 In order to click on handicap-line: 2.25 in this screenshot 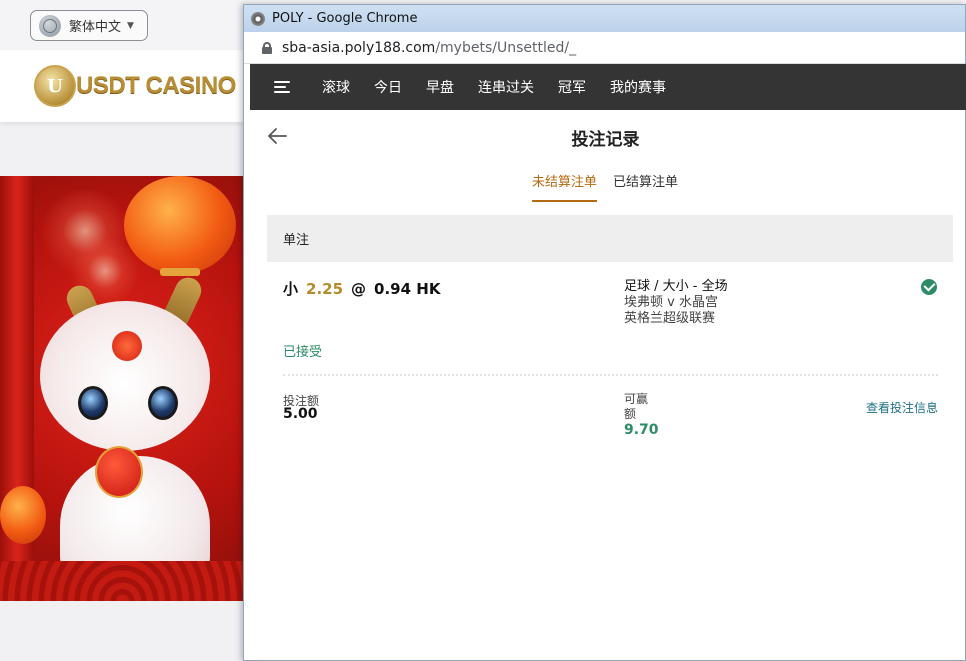, I will do `click(325, 289)`.